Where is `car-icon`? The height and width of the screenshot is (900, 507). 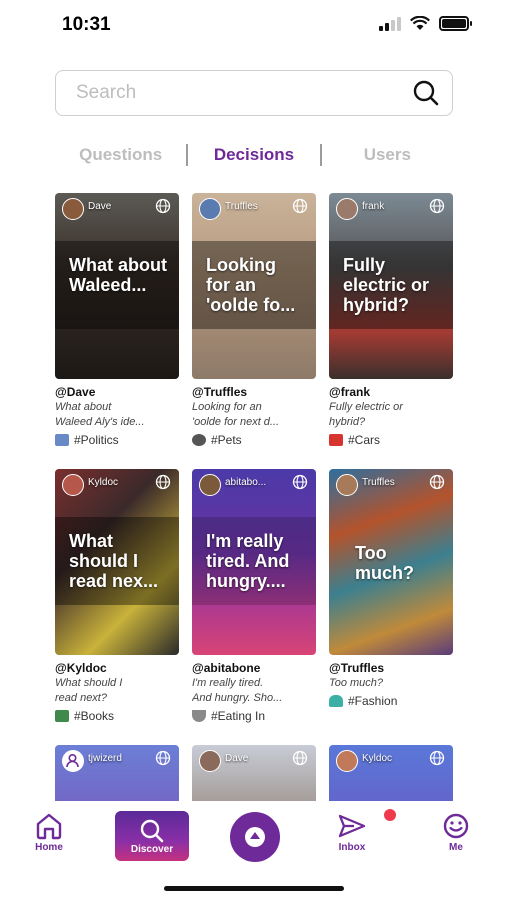 car-icon is located at coordinates (336, 440).